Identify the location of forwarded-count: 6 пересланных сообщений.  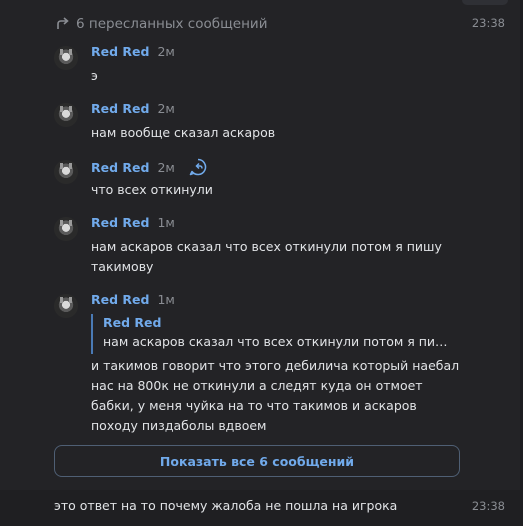
(172, 24).